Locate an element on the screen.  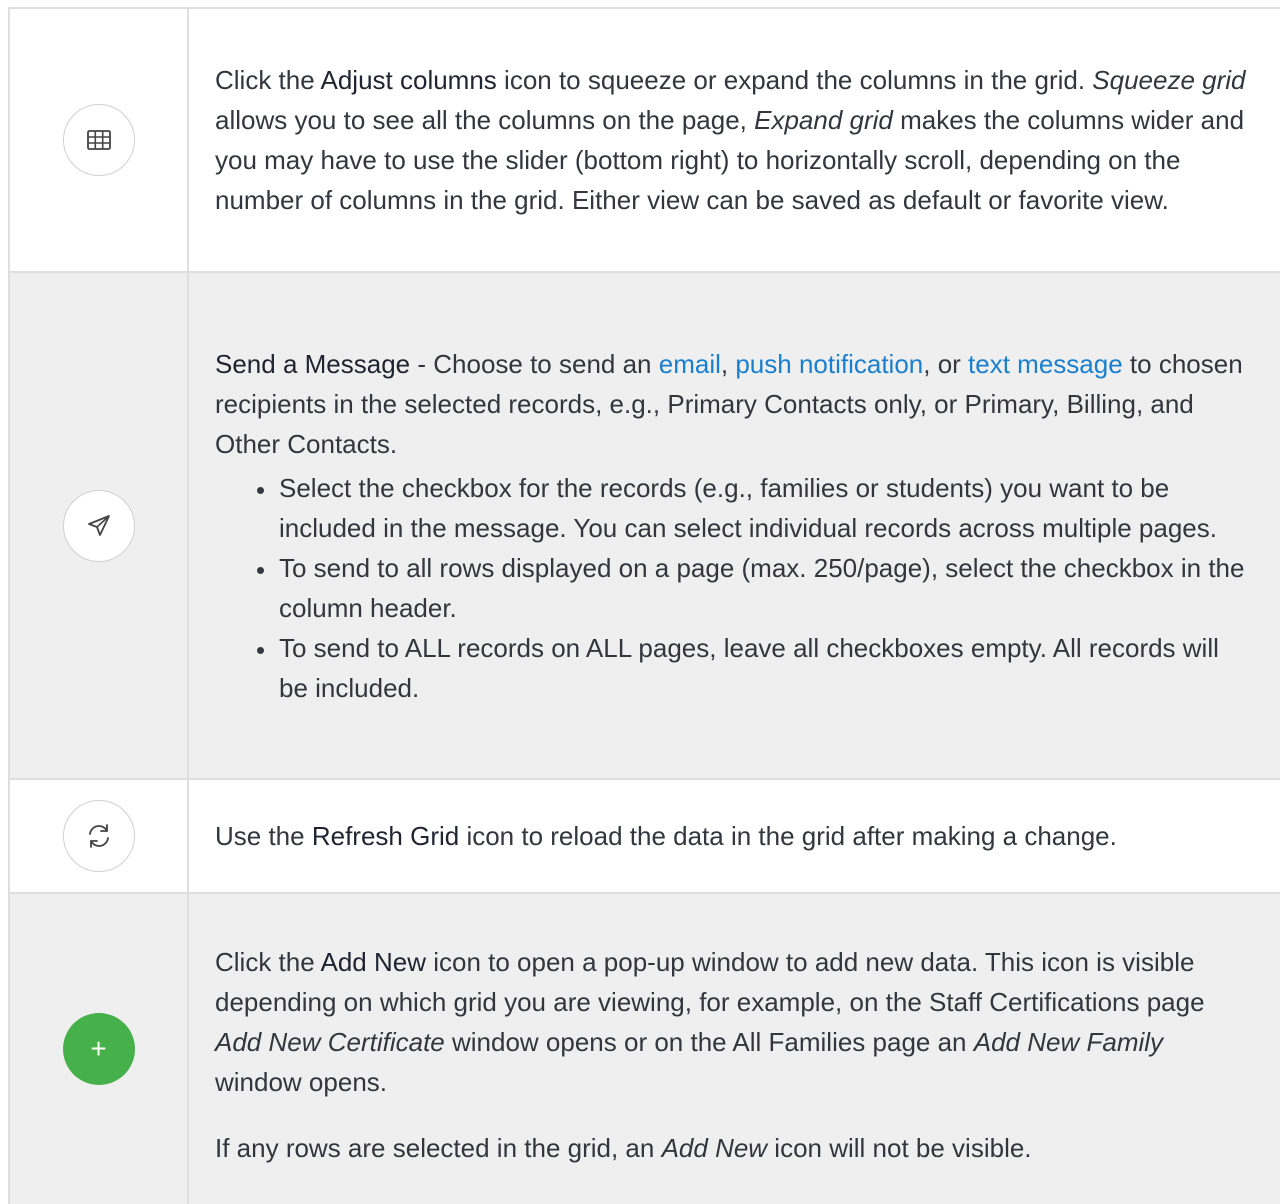
grid-table-icon is located at coordinates (98, 140).